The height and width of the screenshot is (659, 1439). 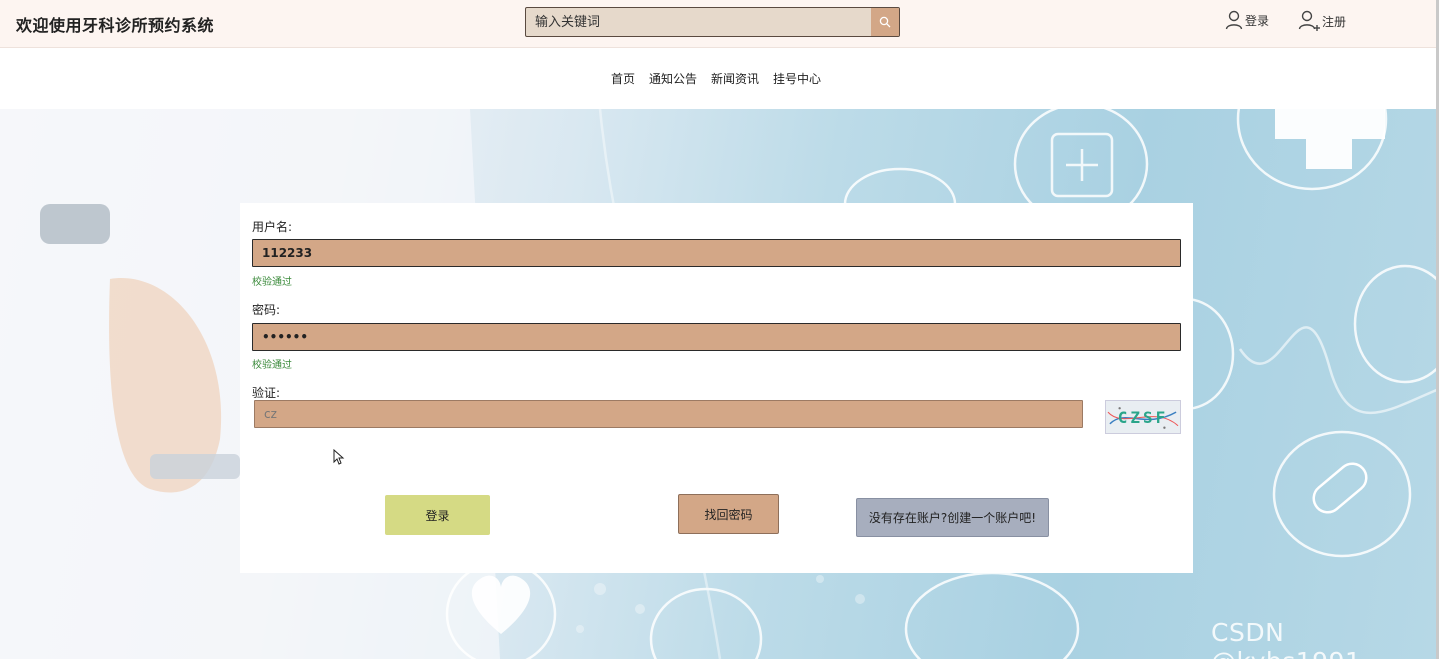 What do you see at coordinates (698, 22) in the screenshot?
I see `search-input` at bounding box center [698, 22].